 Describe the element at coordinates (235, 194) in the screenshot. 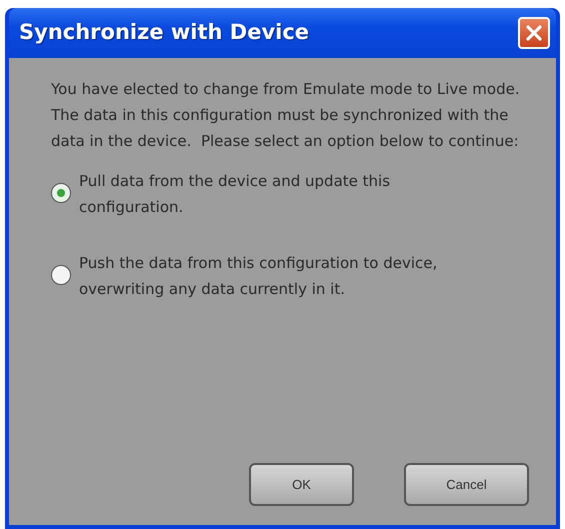

I see `option-label: Pull data from the device and update this configuration.` at that location.